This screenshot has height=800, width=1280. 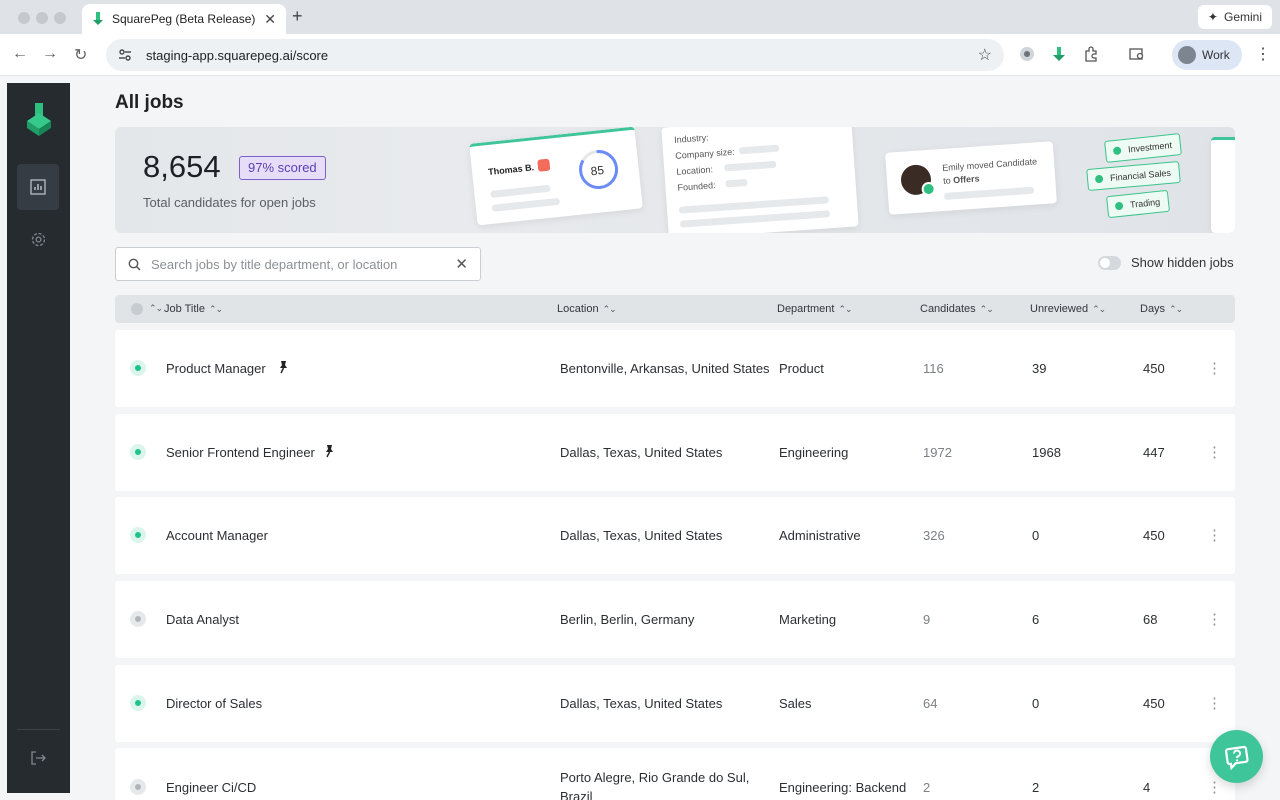 What do you see at coordinates (933, 368) in the screenshot?
I see `job-candidates: 116` at bounding box center [933, 368].